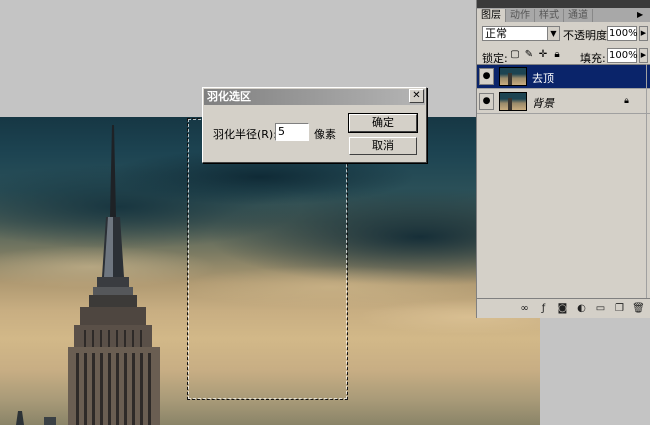  I want to click on tab-styles: 样式, so click(549, 15).